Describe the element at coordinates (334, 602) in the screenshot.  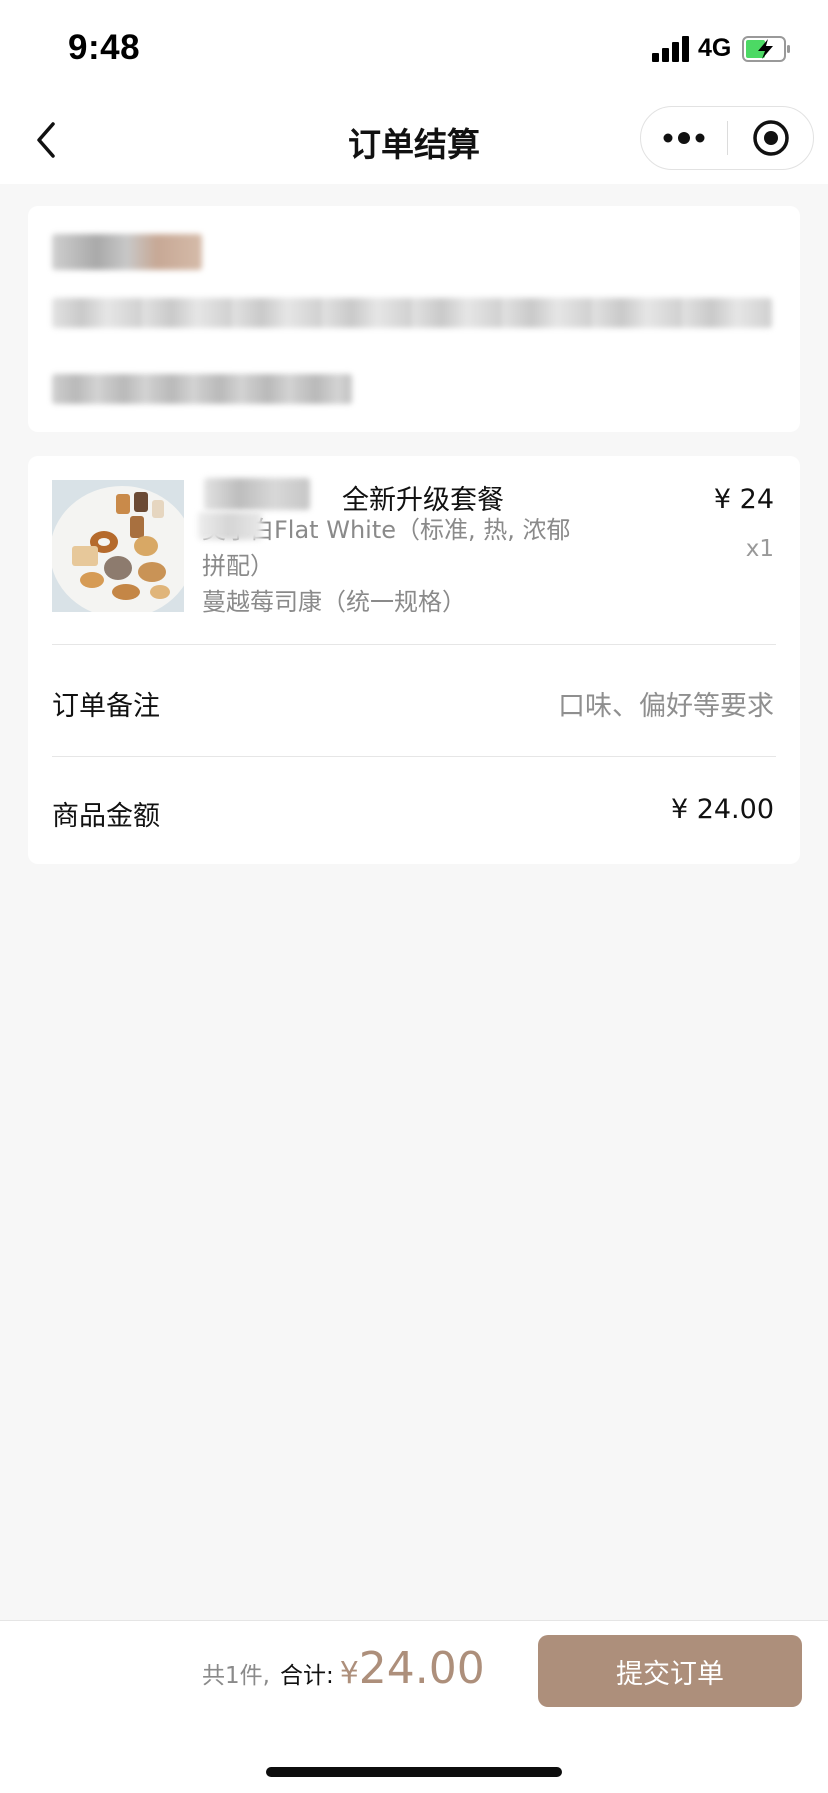
I see `product-option-line: 蔓越莓司康（统一规格）` at that location.